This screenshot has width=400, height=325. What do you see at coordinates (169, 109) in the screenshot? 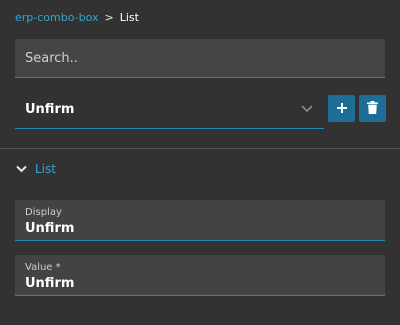
I see `value-select: Unfirm` at bounding box center [169, 109].